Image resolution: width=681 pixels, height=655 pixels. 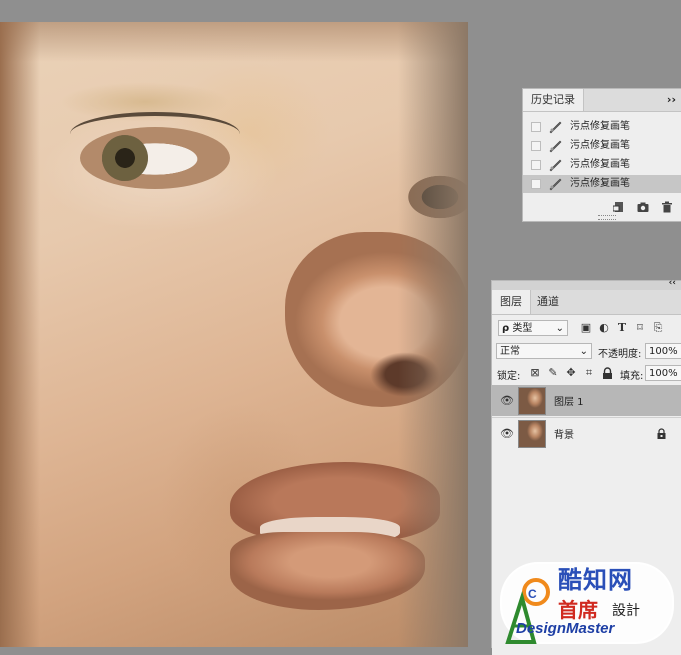 What do you see at coordinates (661, 433) in the screenshot?
I see `layer-lock-icon` at bounding box center [661, 433].